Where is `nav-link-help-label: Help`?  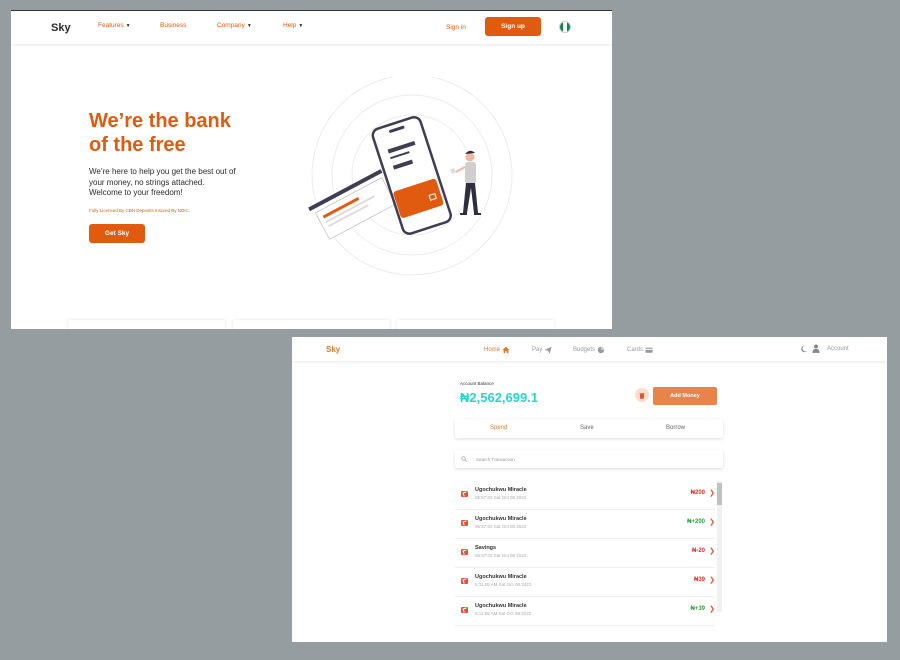 nav-link-help-label: Help is located at coordinates (290, 25).